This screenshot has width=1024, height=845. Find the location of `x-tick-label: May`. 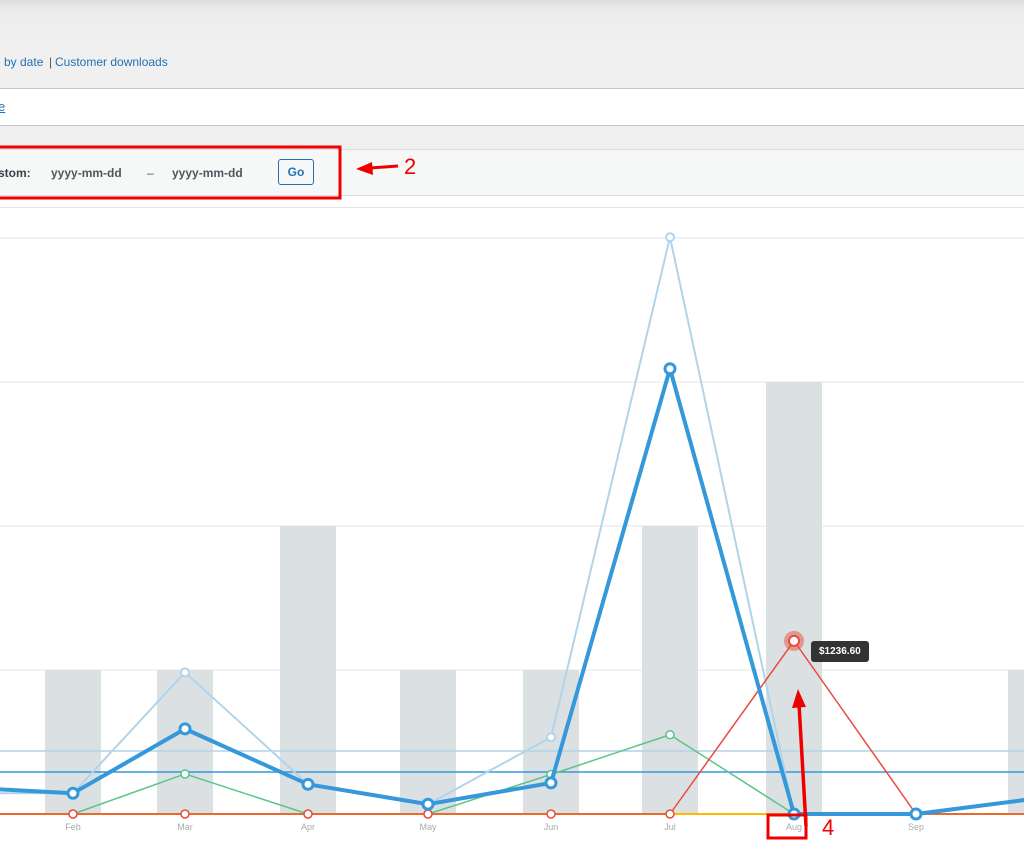

x-tick-label: May is located at coordinates (428, 827).